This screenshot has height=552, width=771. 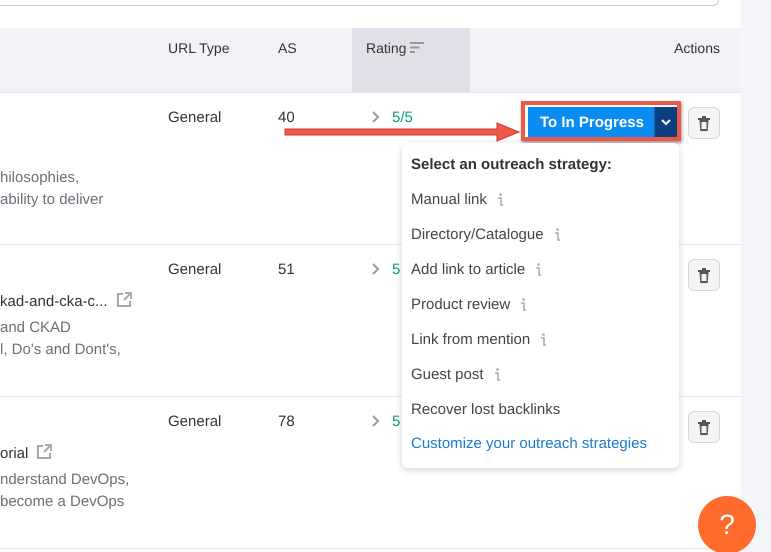 I want to click on chevron-down-icon, so click(x=665, y=122).